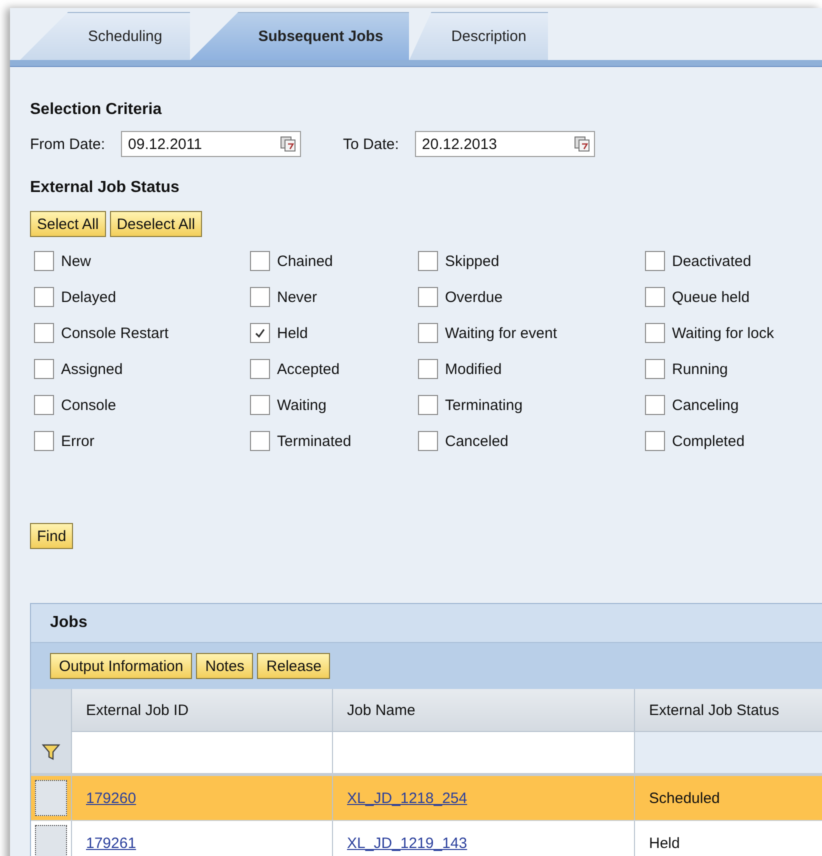 This screenshot has width=822, height=856. I want to click on checkbox-label: Held, so click(292, 333).